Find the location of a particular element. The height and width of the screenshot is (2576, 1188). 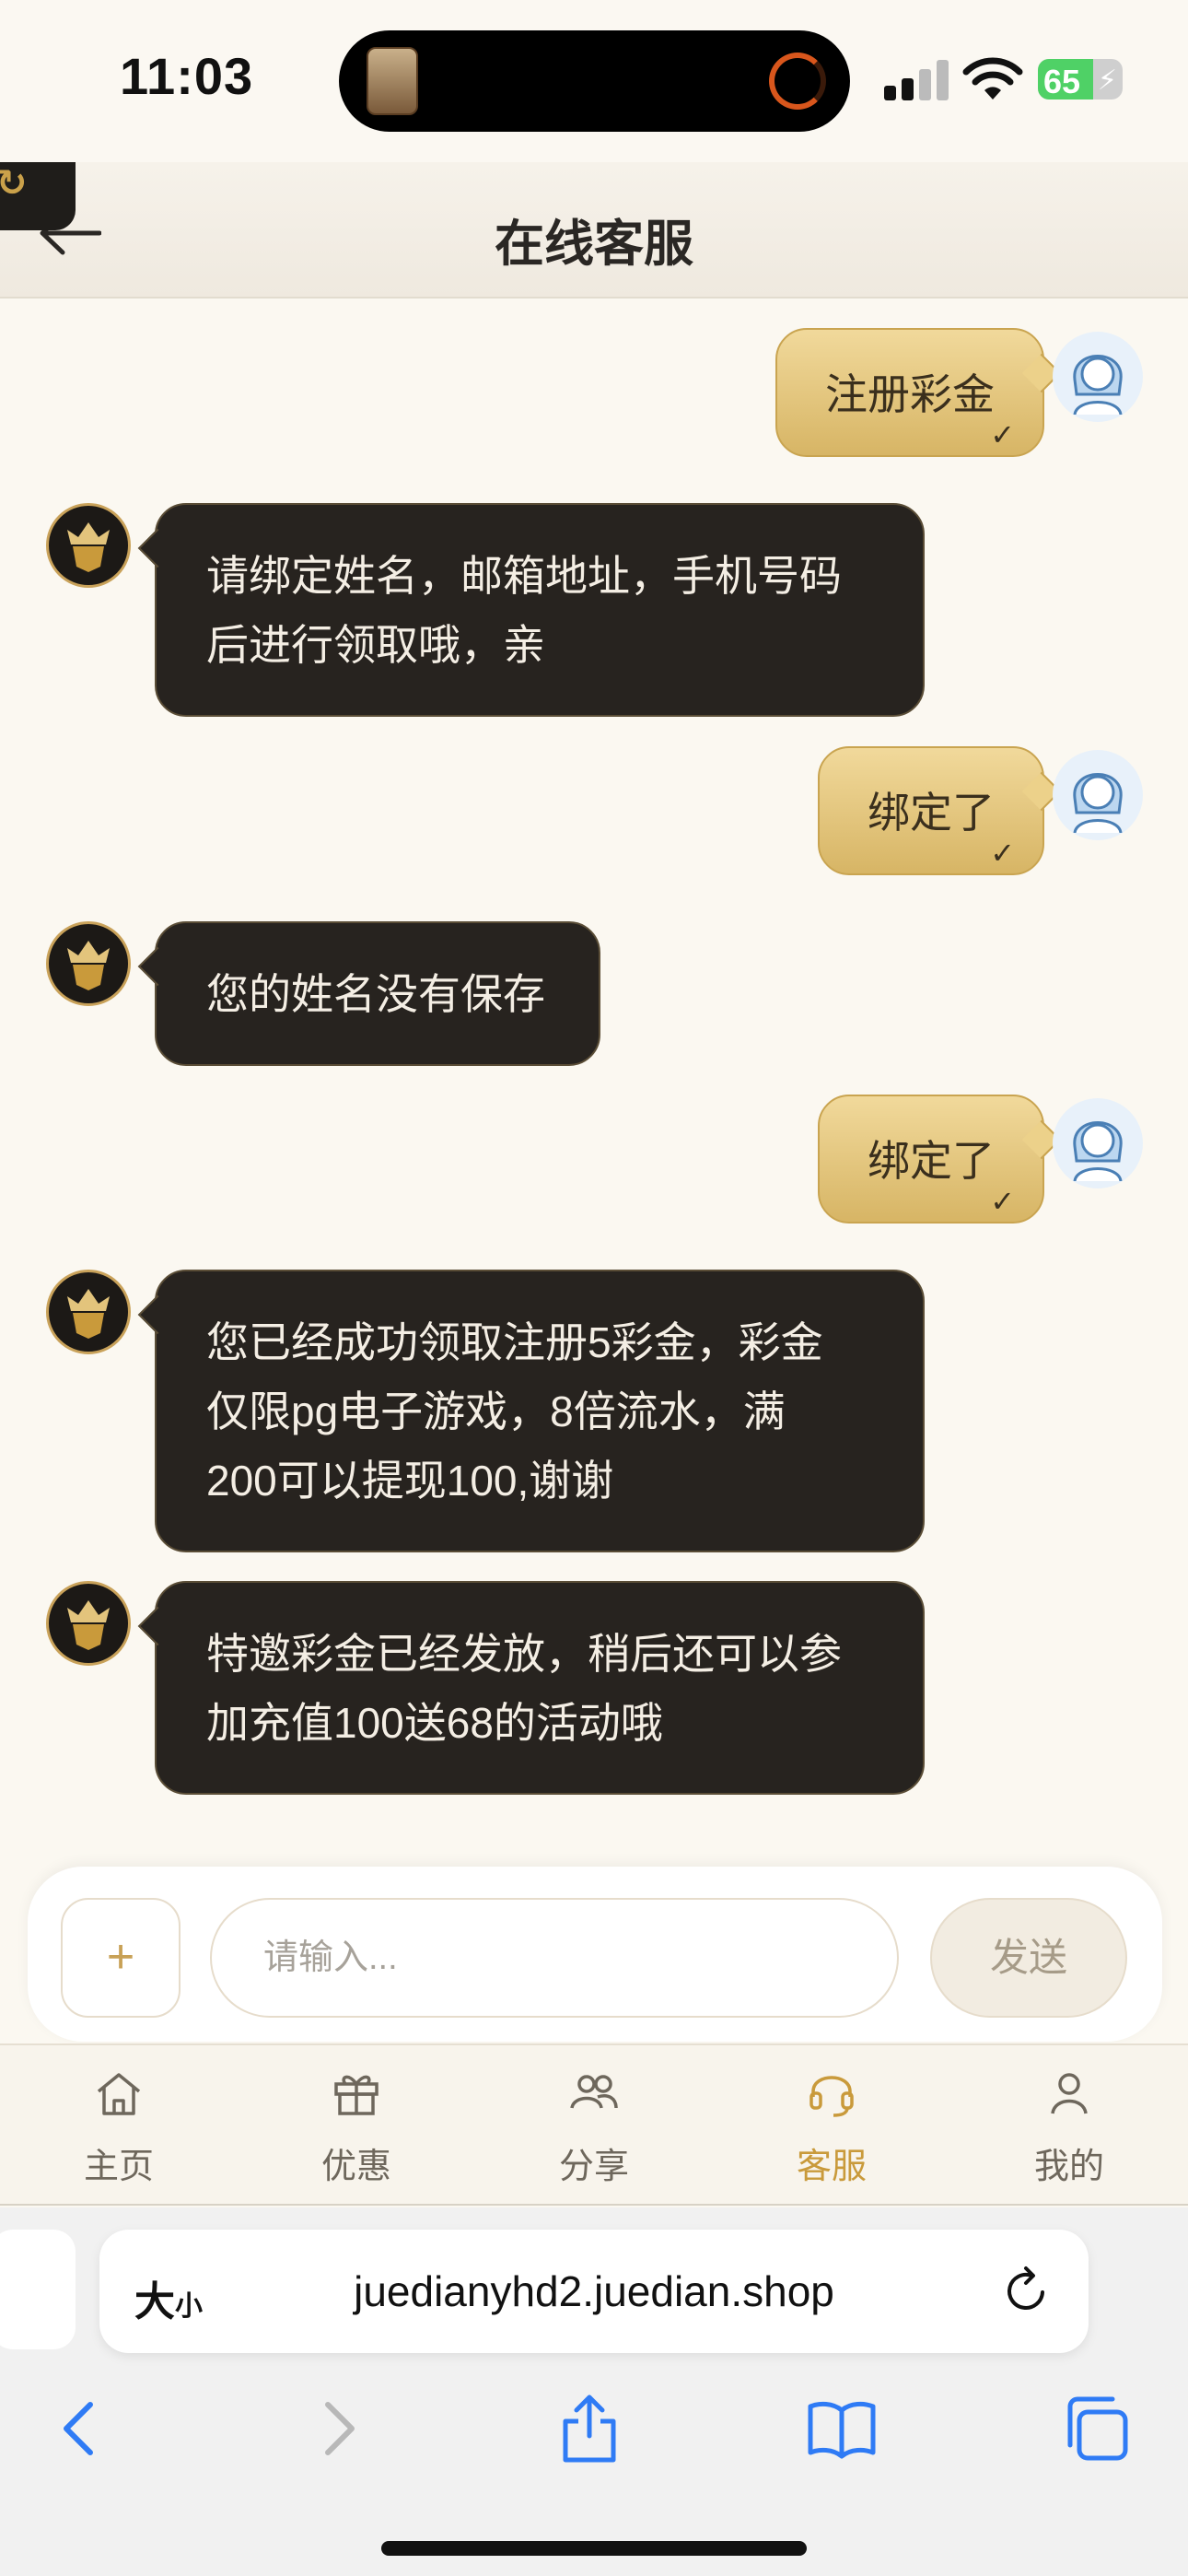

message-line: 加充值100送68的活动哦 is located at coordinates (434, 1723).